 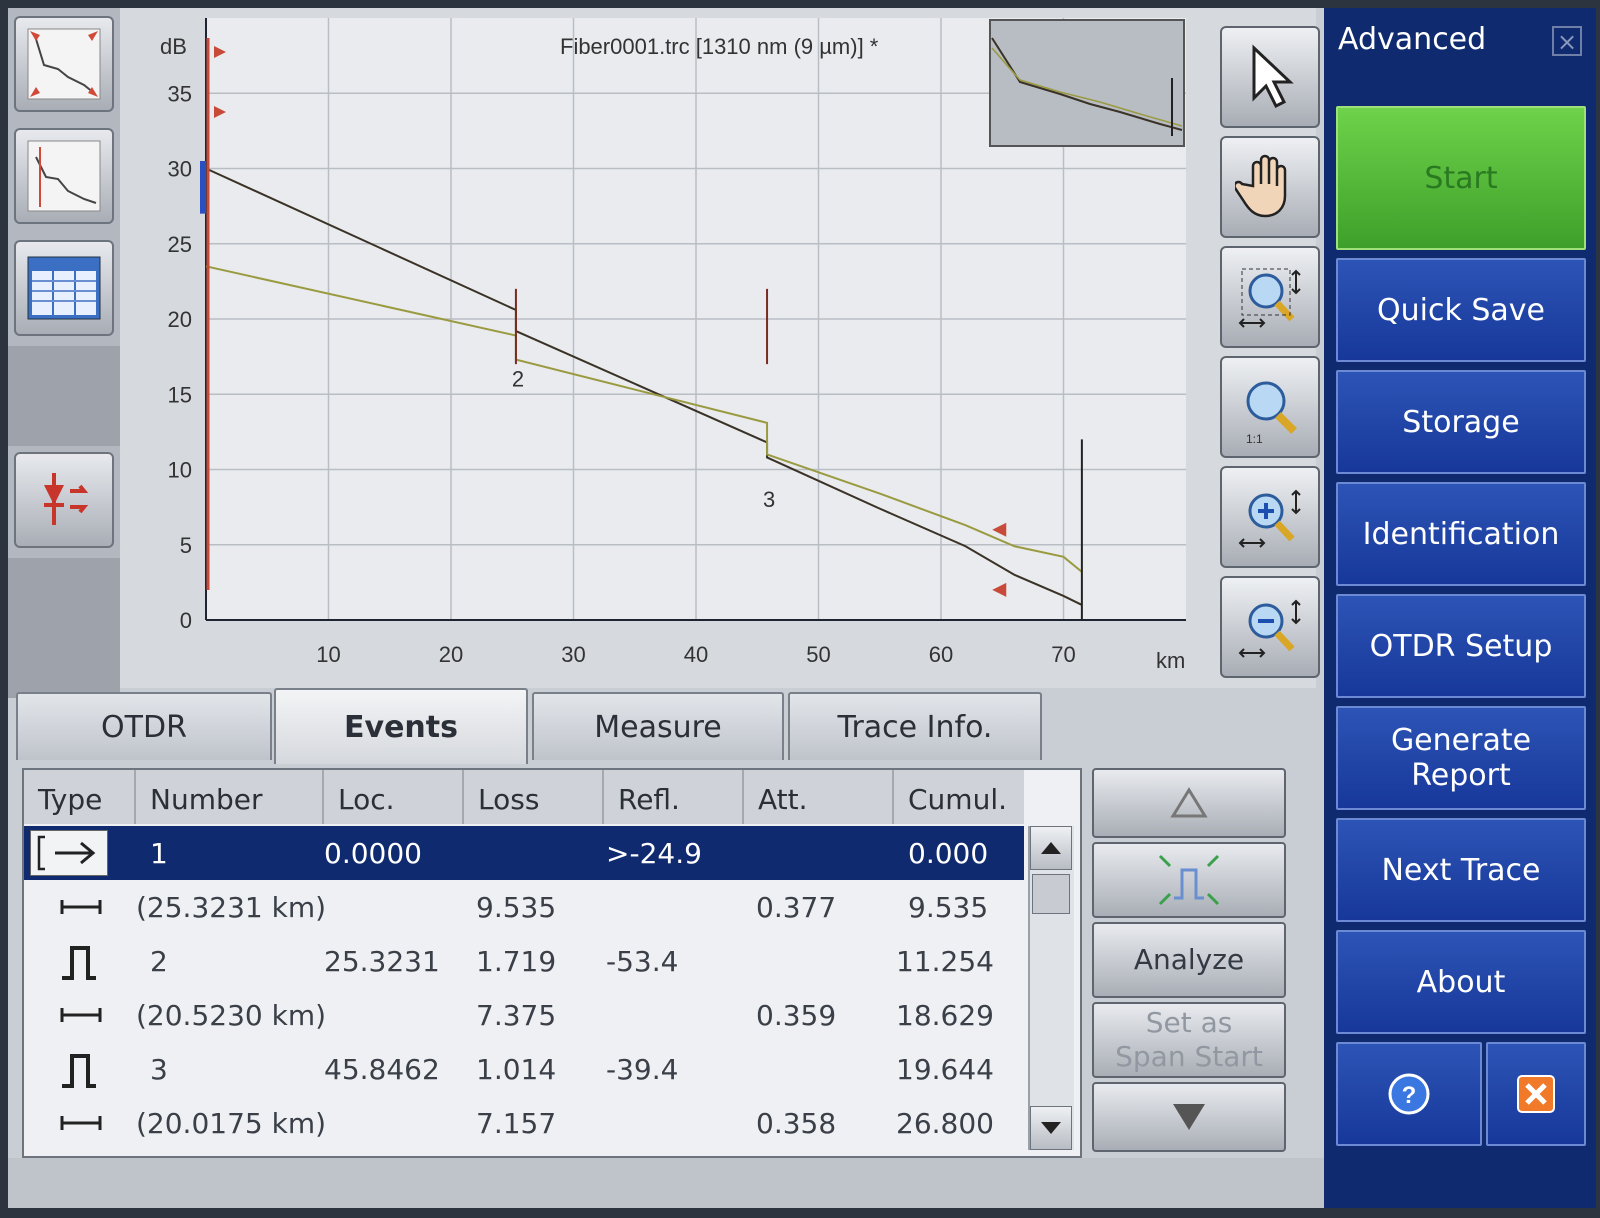 What do you see at coordinates (1567, 41) in the screenshot?
I see `close-sidebar-icon: ×` at bounding box center [1567, 41].